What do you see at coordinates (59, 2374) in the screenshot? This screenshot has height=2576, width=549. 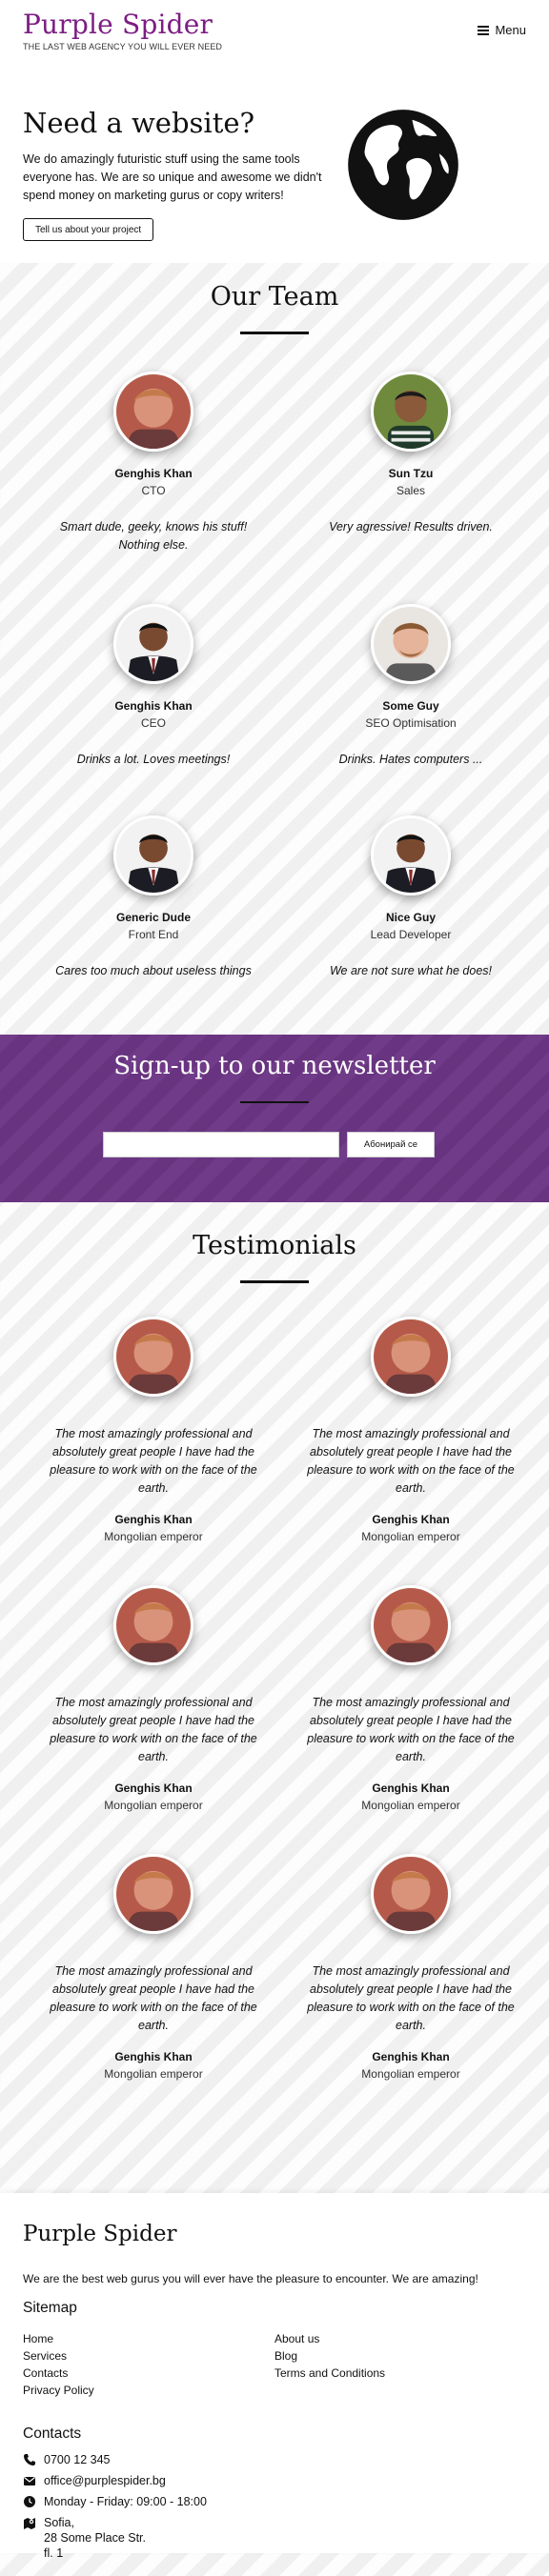 I see `sitemap-link-contacts: Contacts` at bounding box center [59, 2374].